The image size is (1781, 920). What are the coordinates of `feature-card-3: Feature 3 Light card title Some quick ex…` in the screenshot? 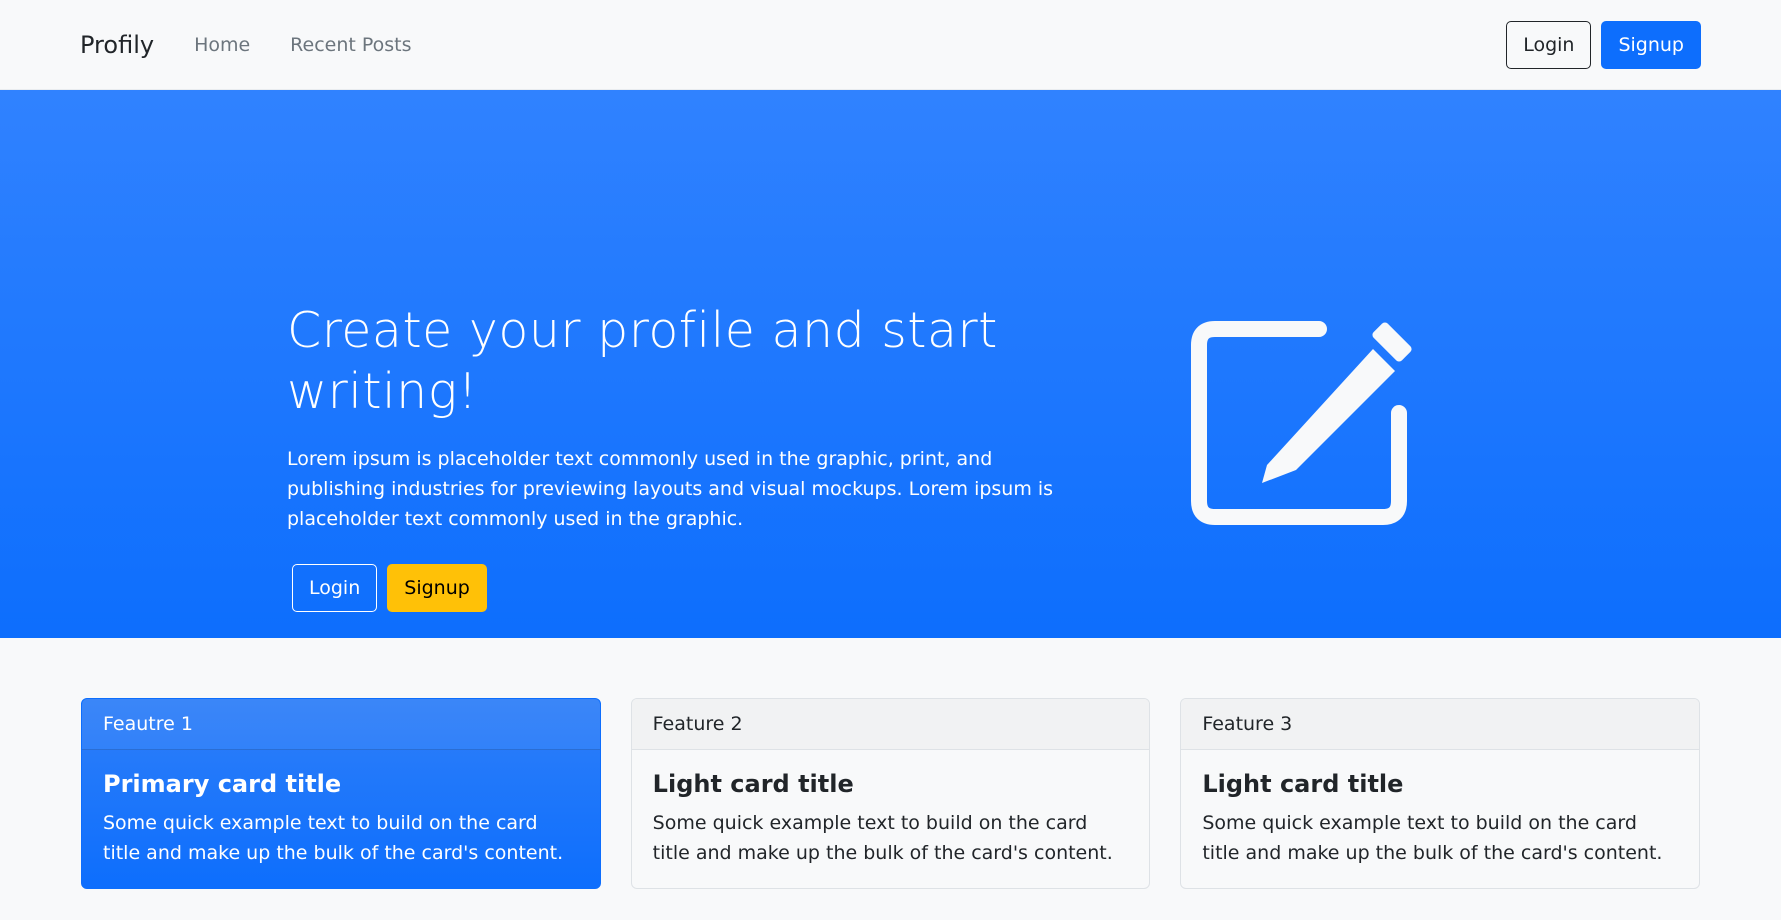 It's located at (1440, 793).